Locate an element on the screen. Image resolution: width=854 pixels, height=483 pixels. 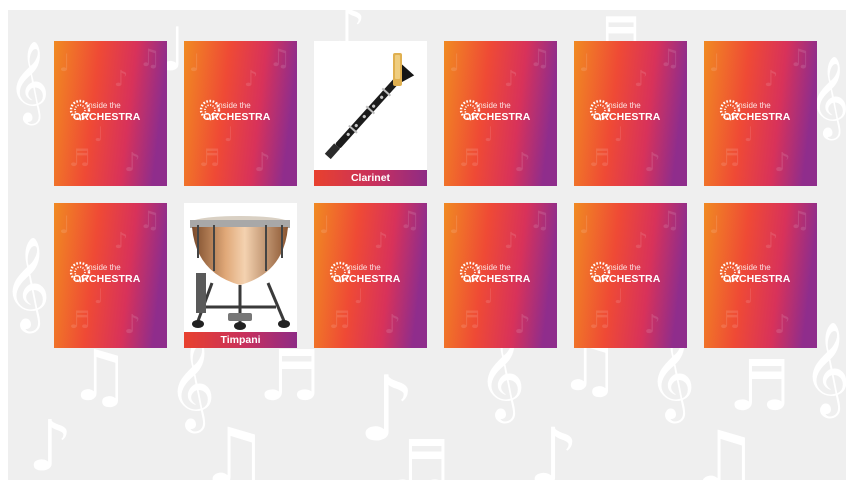
memory-card-r2c4: ♩ ♪ ♫ ♬ ♪ ♩ Inside the ORCHESTRA is located at coordinates (500, 275).